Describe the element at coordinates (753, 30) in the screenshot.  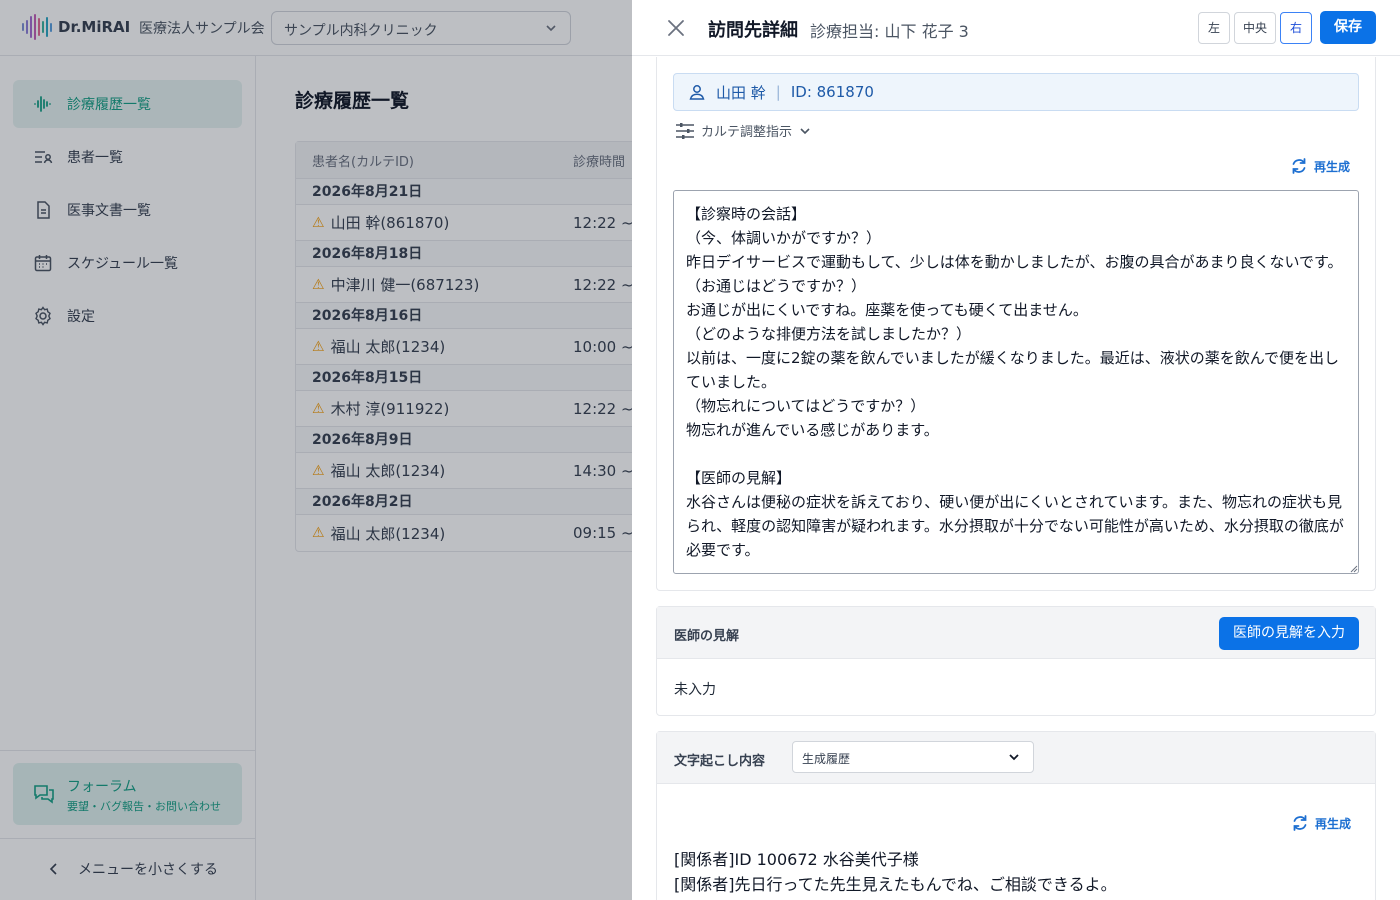
I see `drawer-title: 訪問先詳細` at that location.